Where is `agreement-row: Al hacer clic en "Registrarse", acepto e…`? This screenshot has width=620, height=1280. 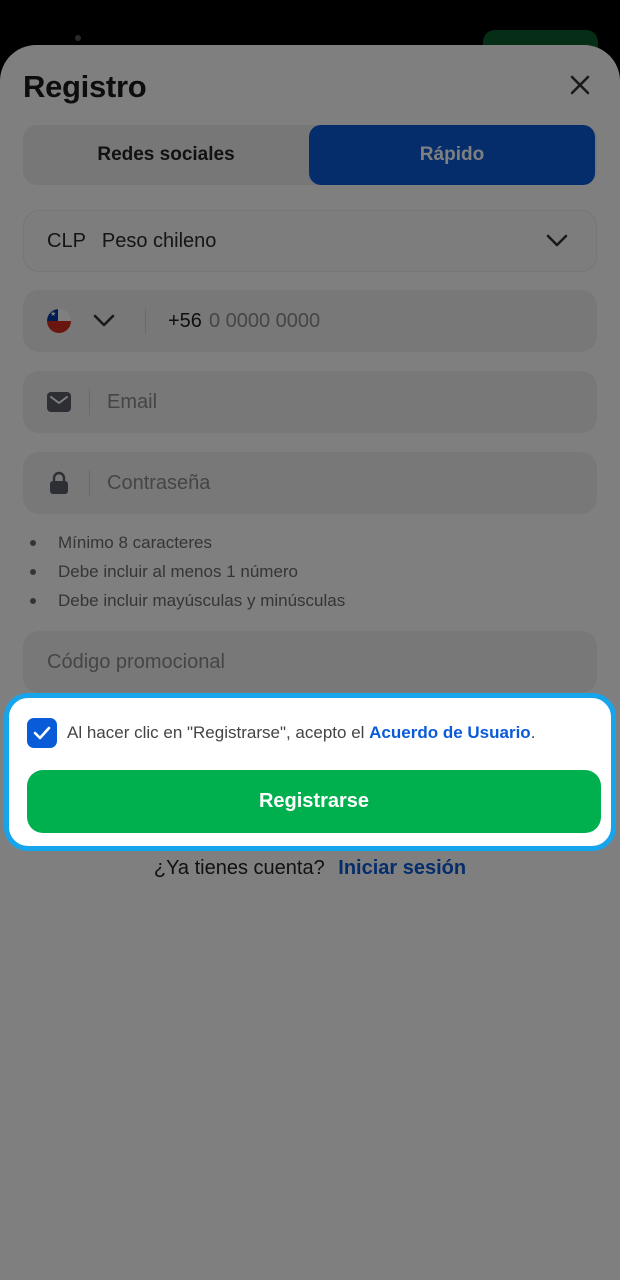
agreement-row: Al hacer clic en "Registrarse", acepto e… is located at coordinates (281, 733).